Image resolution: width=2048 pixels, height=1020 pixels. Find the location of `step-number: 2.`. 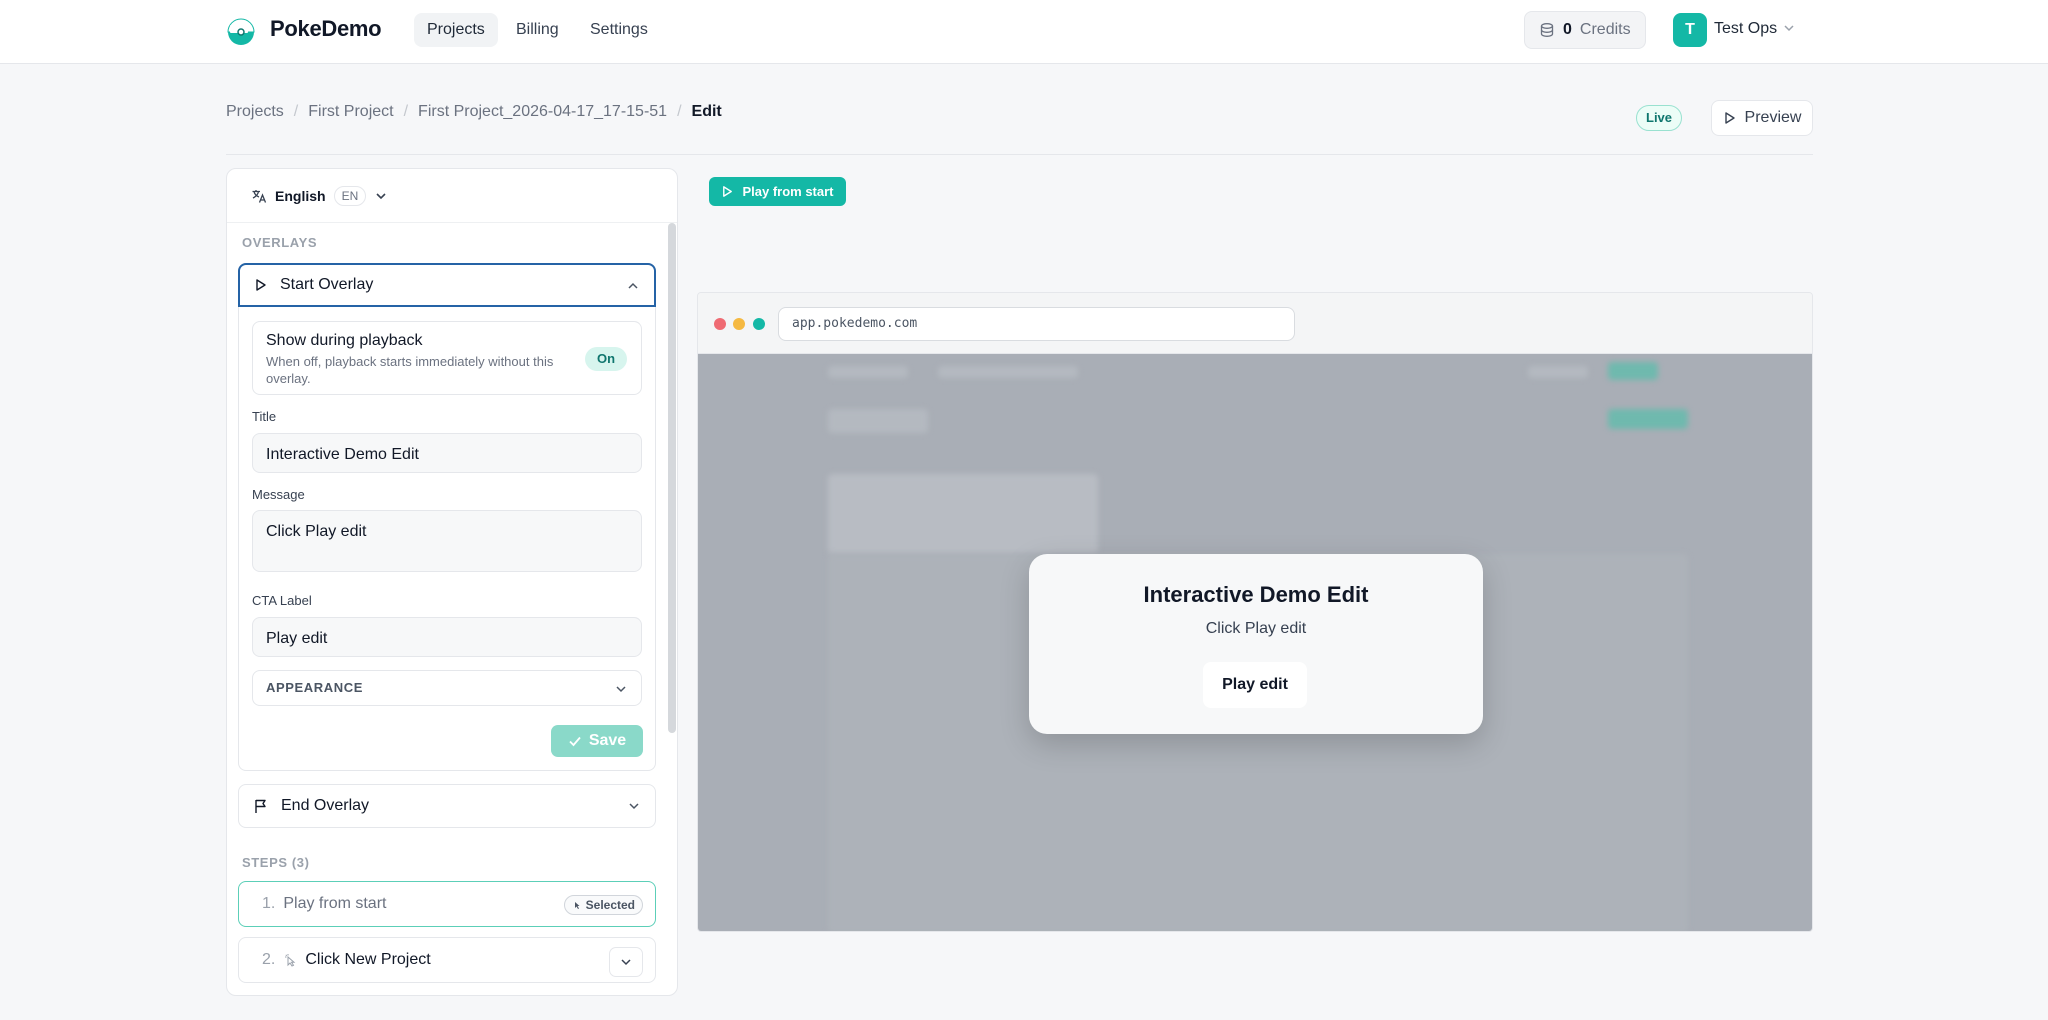

step-number: 2. is located at coordinates (269, 959).